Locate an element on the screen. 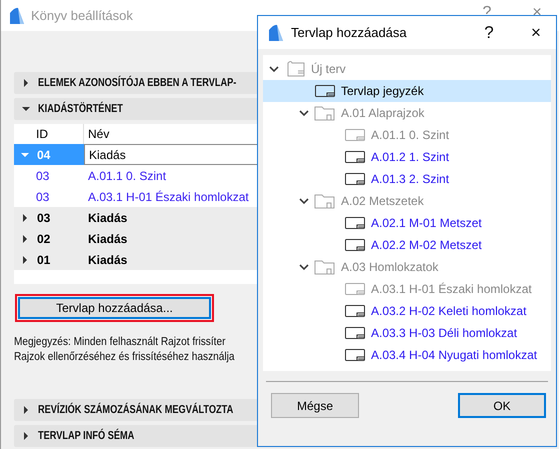 The width and height of the screenshot is (559, 449). table-row: 03 A.03.1 H-01 Északi homlokzat is located at coordinates (136, 196).